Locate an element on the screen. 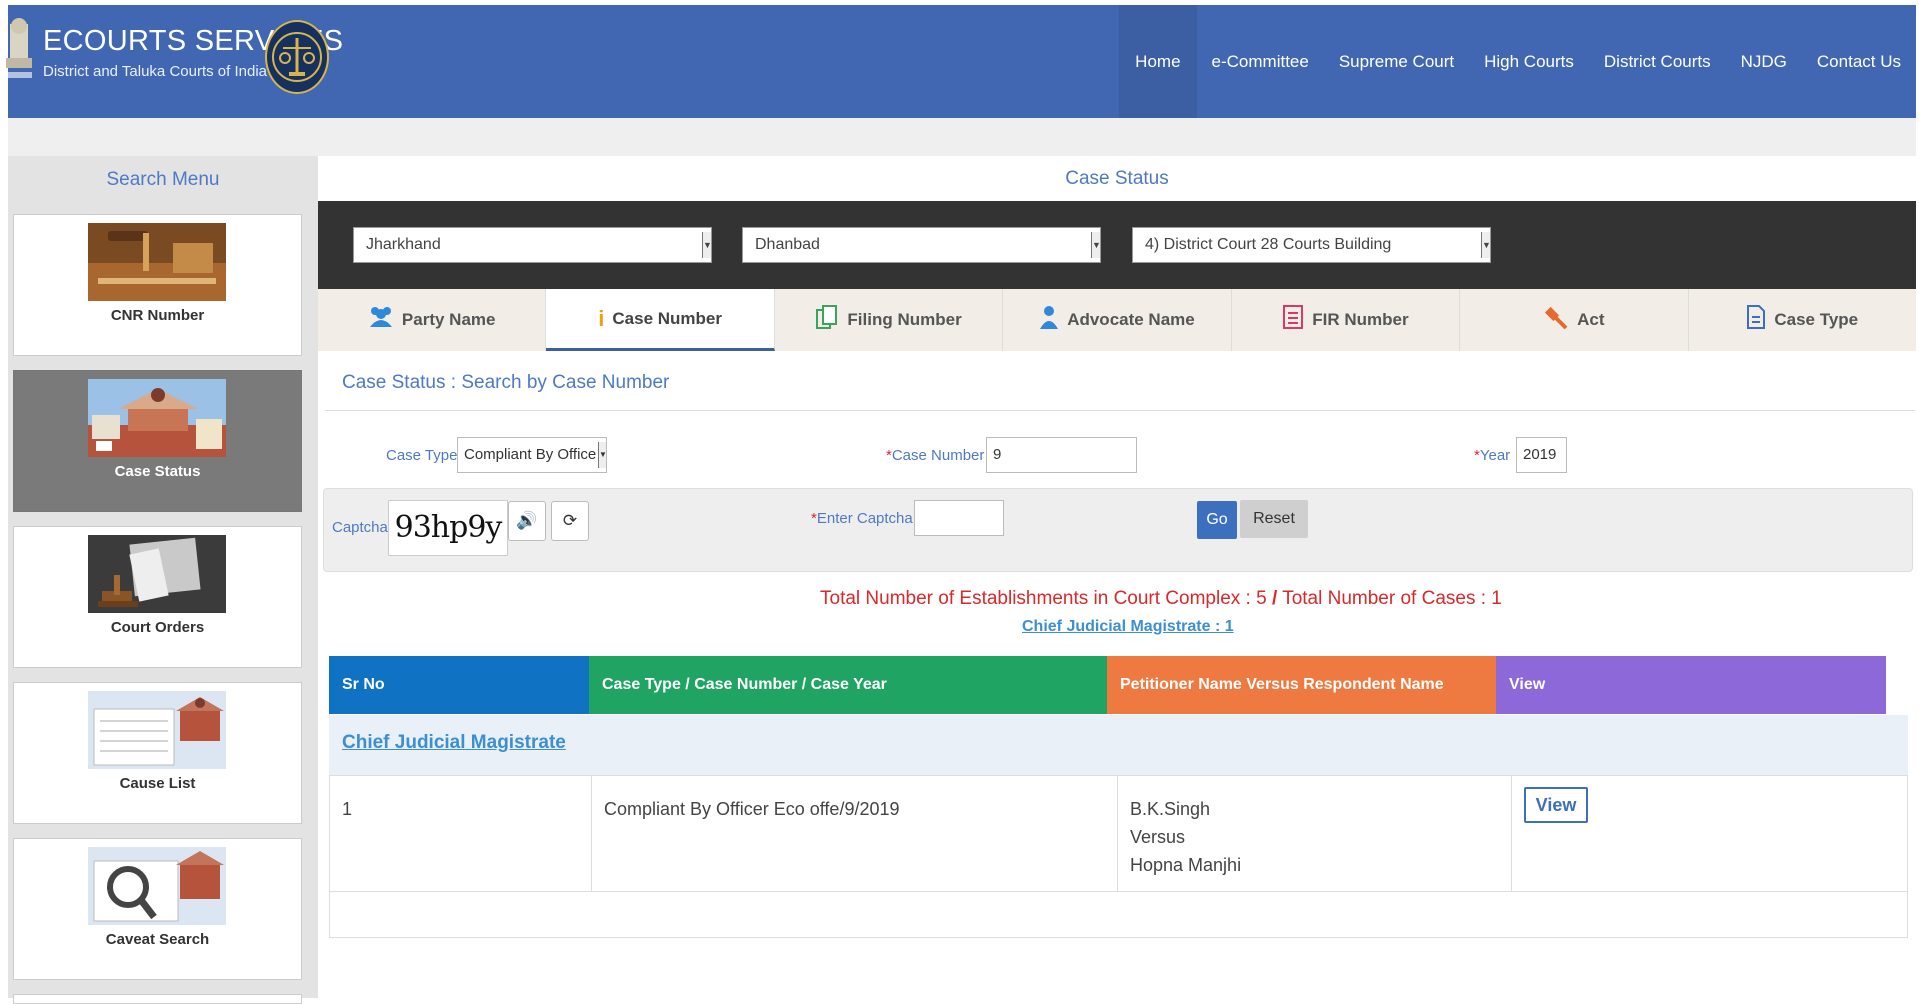 The image size is (1919, 1004). tab-party-name: Party Name is located at coordinates (432, 320).